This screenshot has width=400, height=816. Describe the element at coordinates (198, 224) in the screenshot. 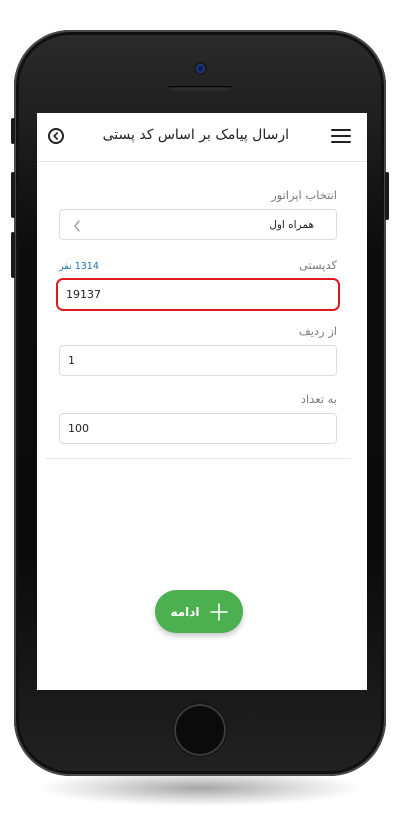

I see `operator-select: همراه اول` at that location.